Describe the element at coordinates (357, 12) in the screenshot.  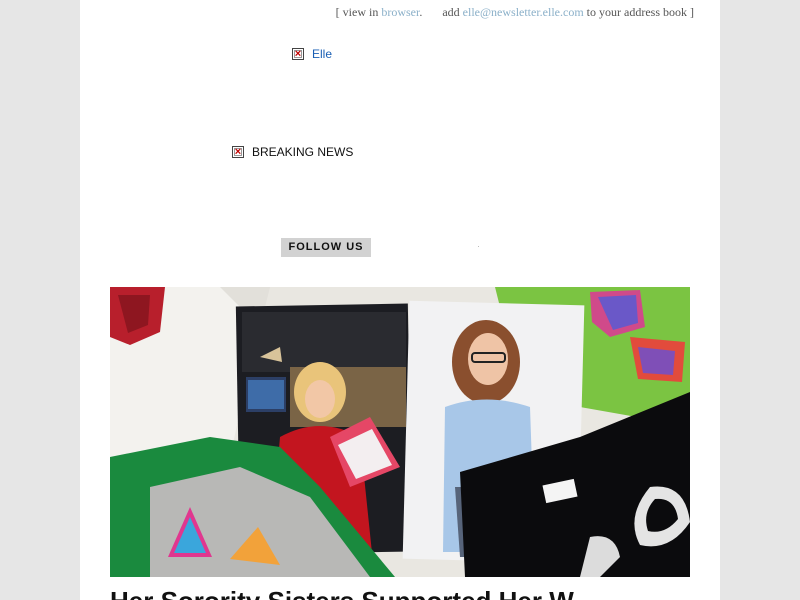
I see `view-prefix-text: [ view in` at that location.